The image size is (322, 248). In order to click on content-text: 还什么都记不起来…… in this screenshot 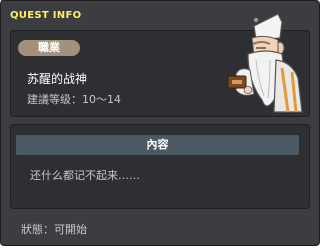, I will do `click(85, 175)`.